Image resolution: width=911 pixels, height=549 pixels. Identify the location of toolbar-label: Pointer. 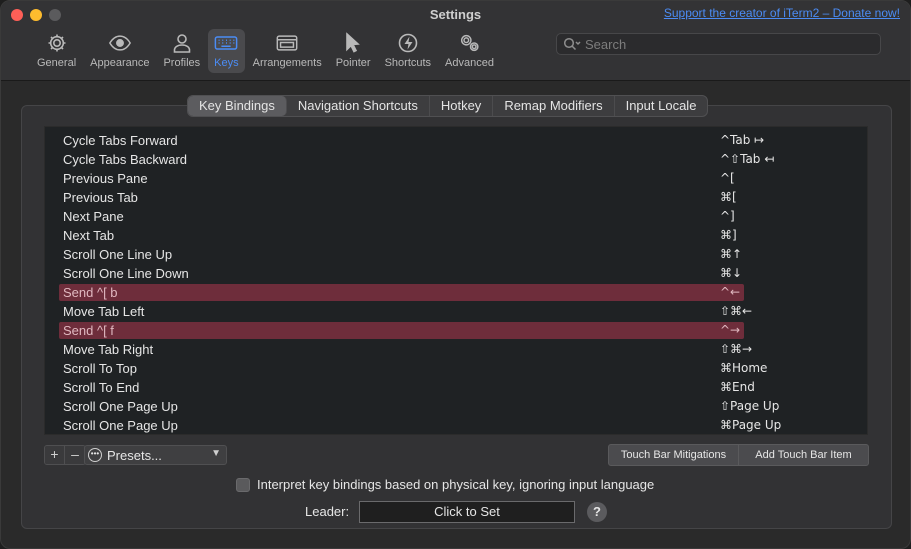
(353, 63).